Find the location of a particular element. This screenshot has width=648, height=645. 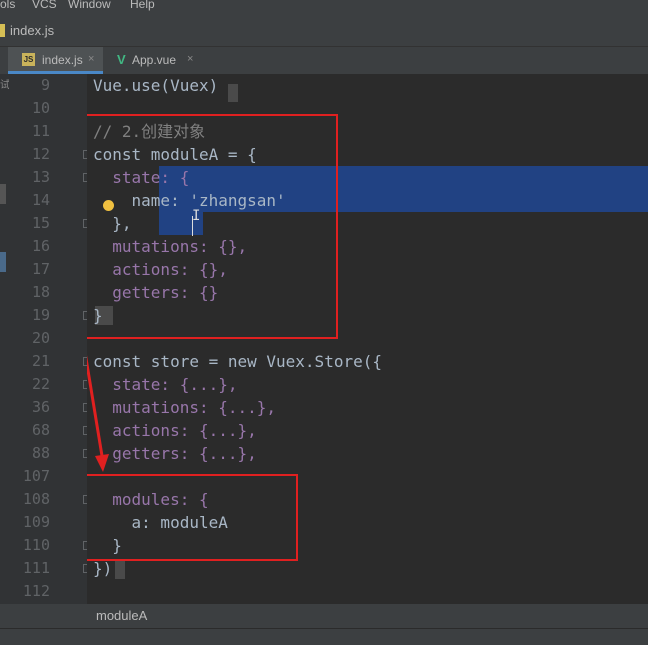

line-number: 36 is located at coordinates (40, 407).